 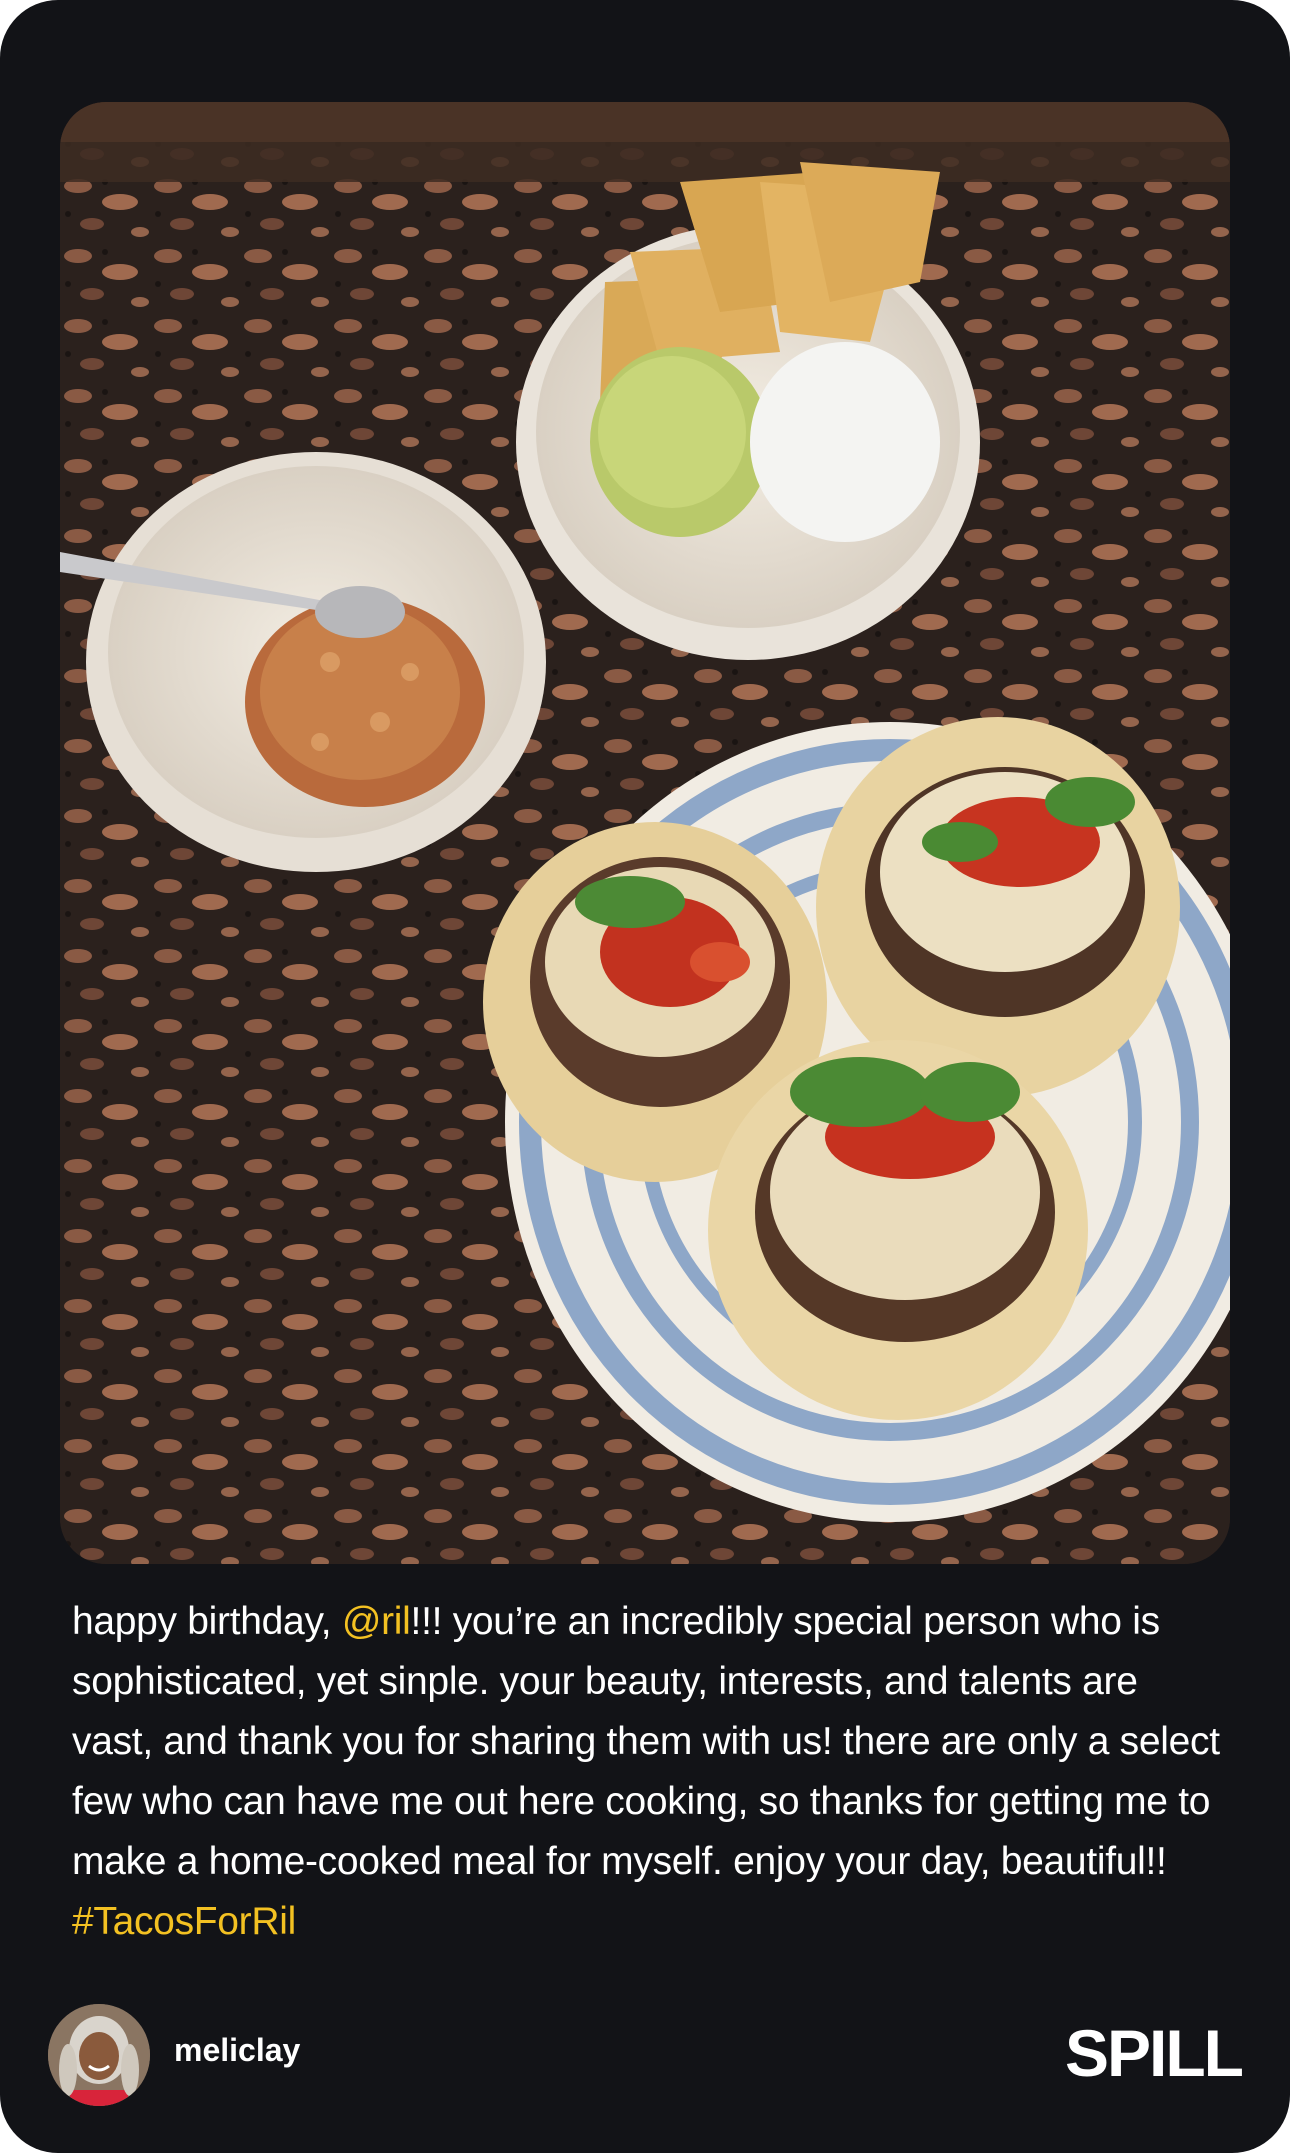 What do you see at coordinates (1154, 2053) in the screenshot?
I see `spill-logo: SPILL` at bounding box center [1154, 2053].